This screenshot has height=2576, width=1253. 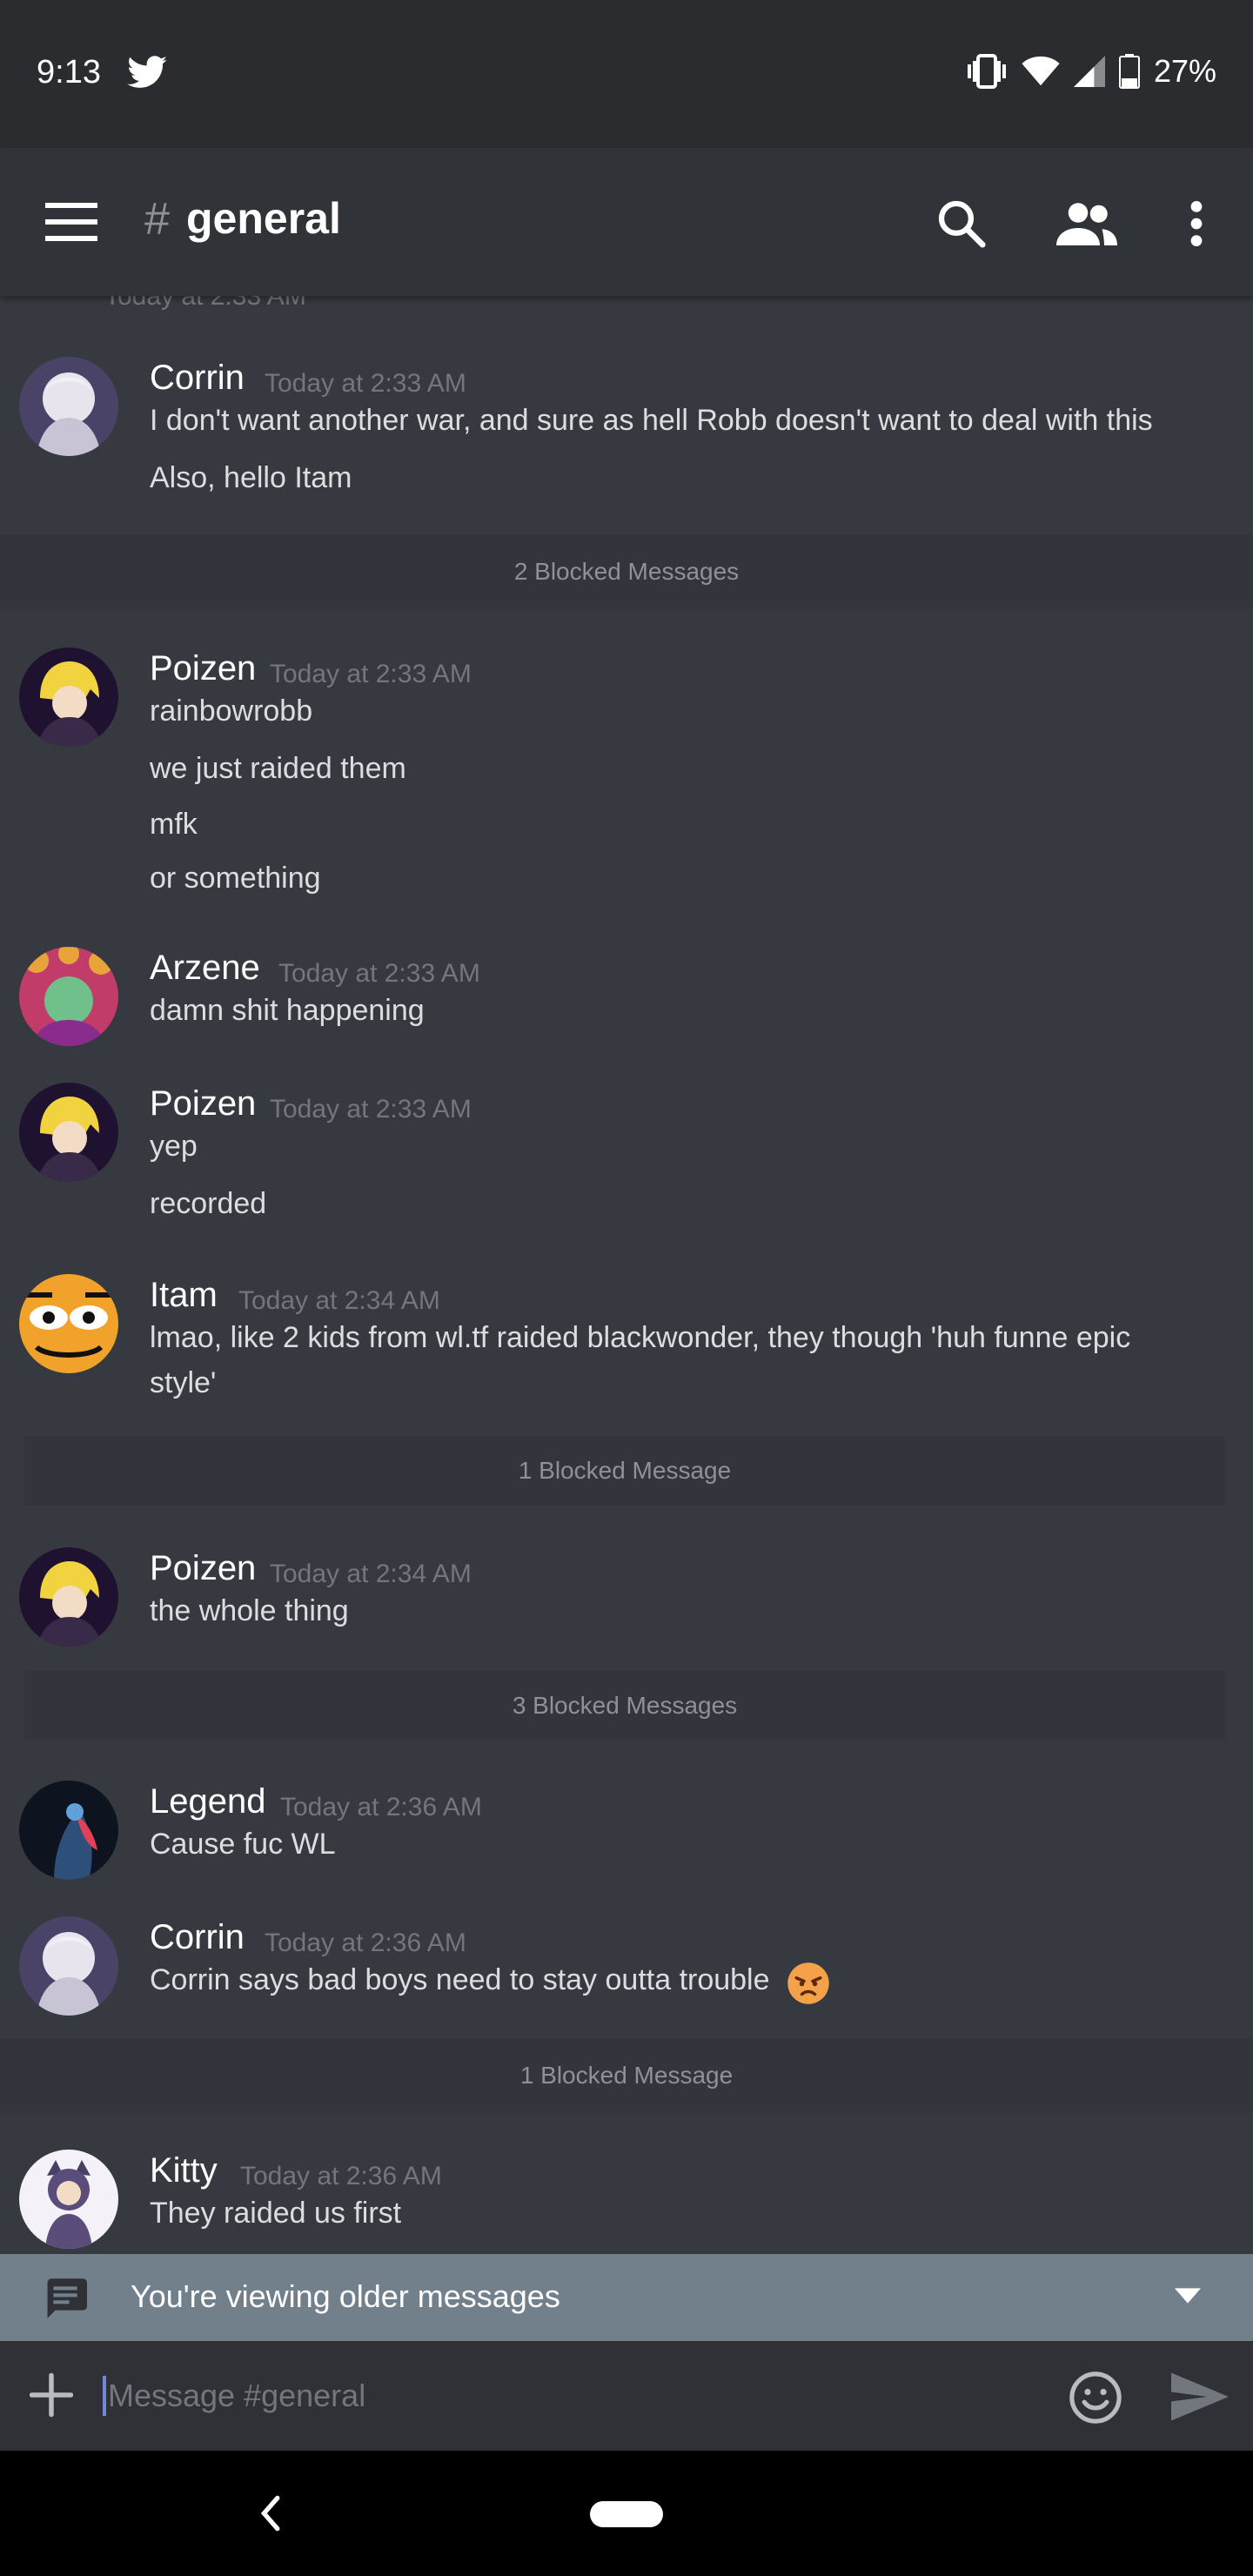 What do you see at coordinates (626, 571) in the screenshot?
I see `blocked-messages: 2 Blocked Messages` at bounding box center [626, 571].